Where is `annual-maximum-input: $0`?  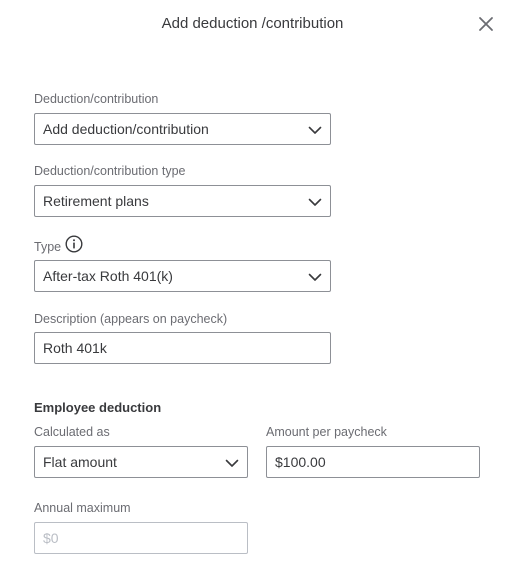 annual-maximum-input: $0 is located at coordinates (141, 538).